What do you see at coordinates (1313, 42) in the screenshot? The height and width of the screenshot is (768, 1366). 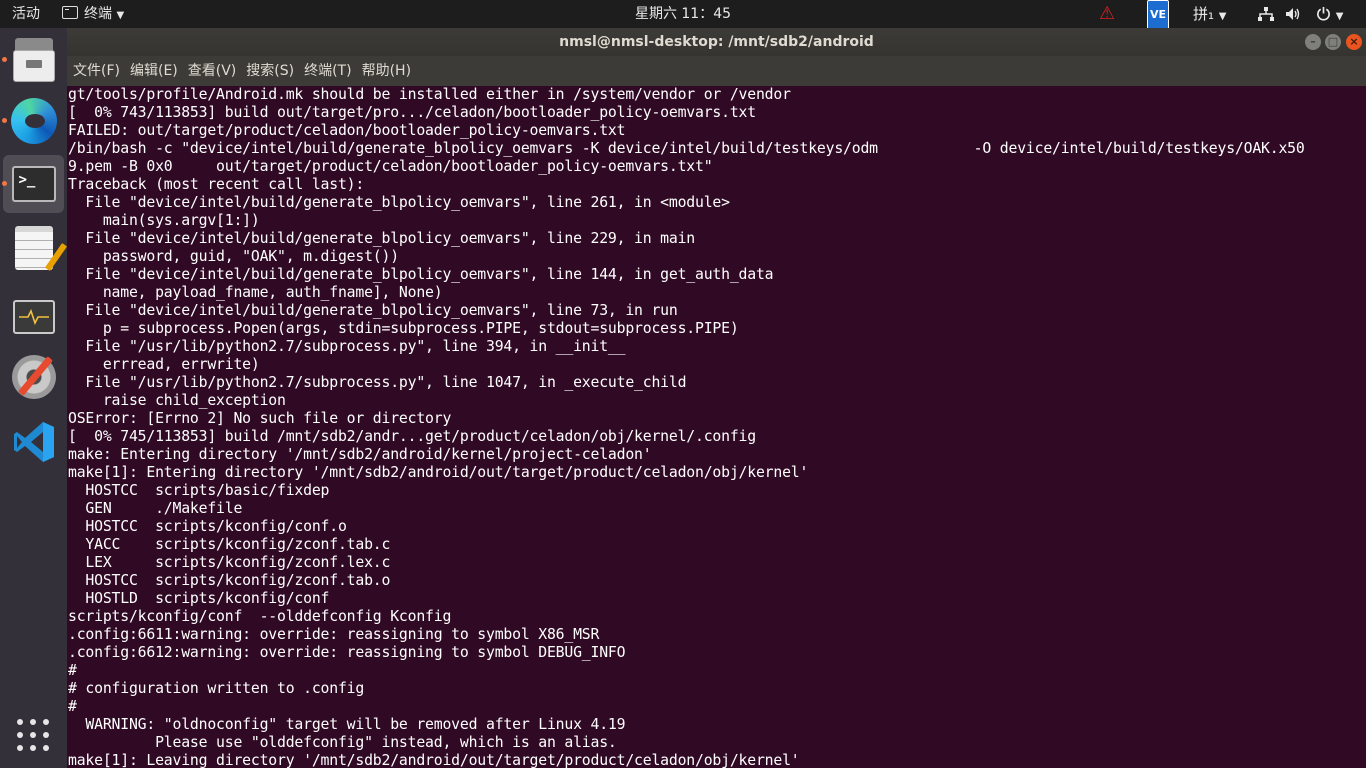 I see `minimize-button: –` at bounding box center [1313, 42].